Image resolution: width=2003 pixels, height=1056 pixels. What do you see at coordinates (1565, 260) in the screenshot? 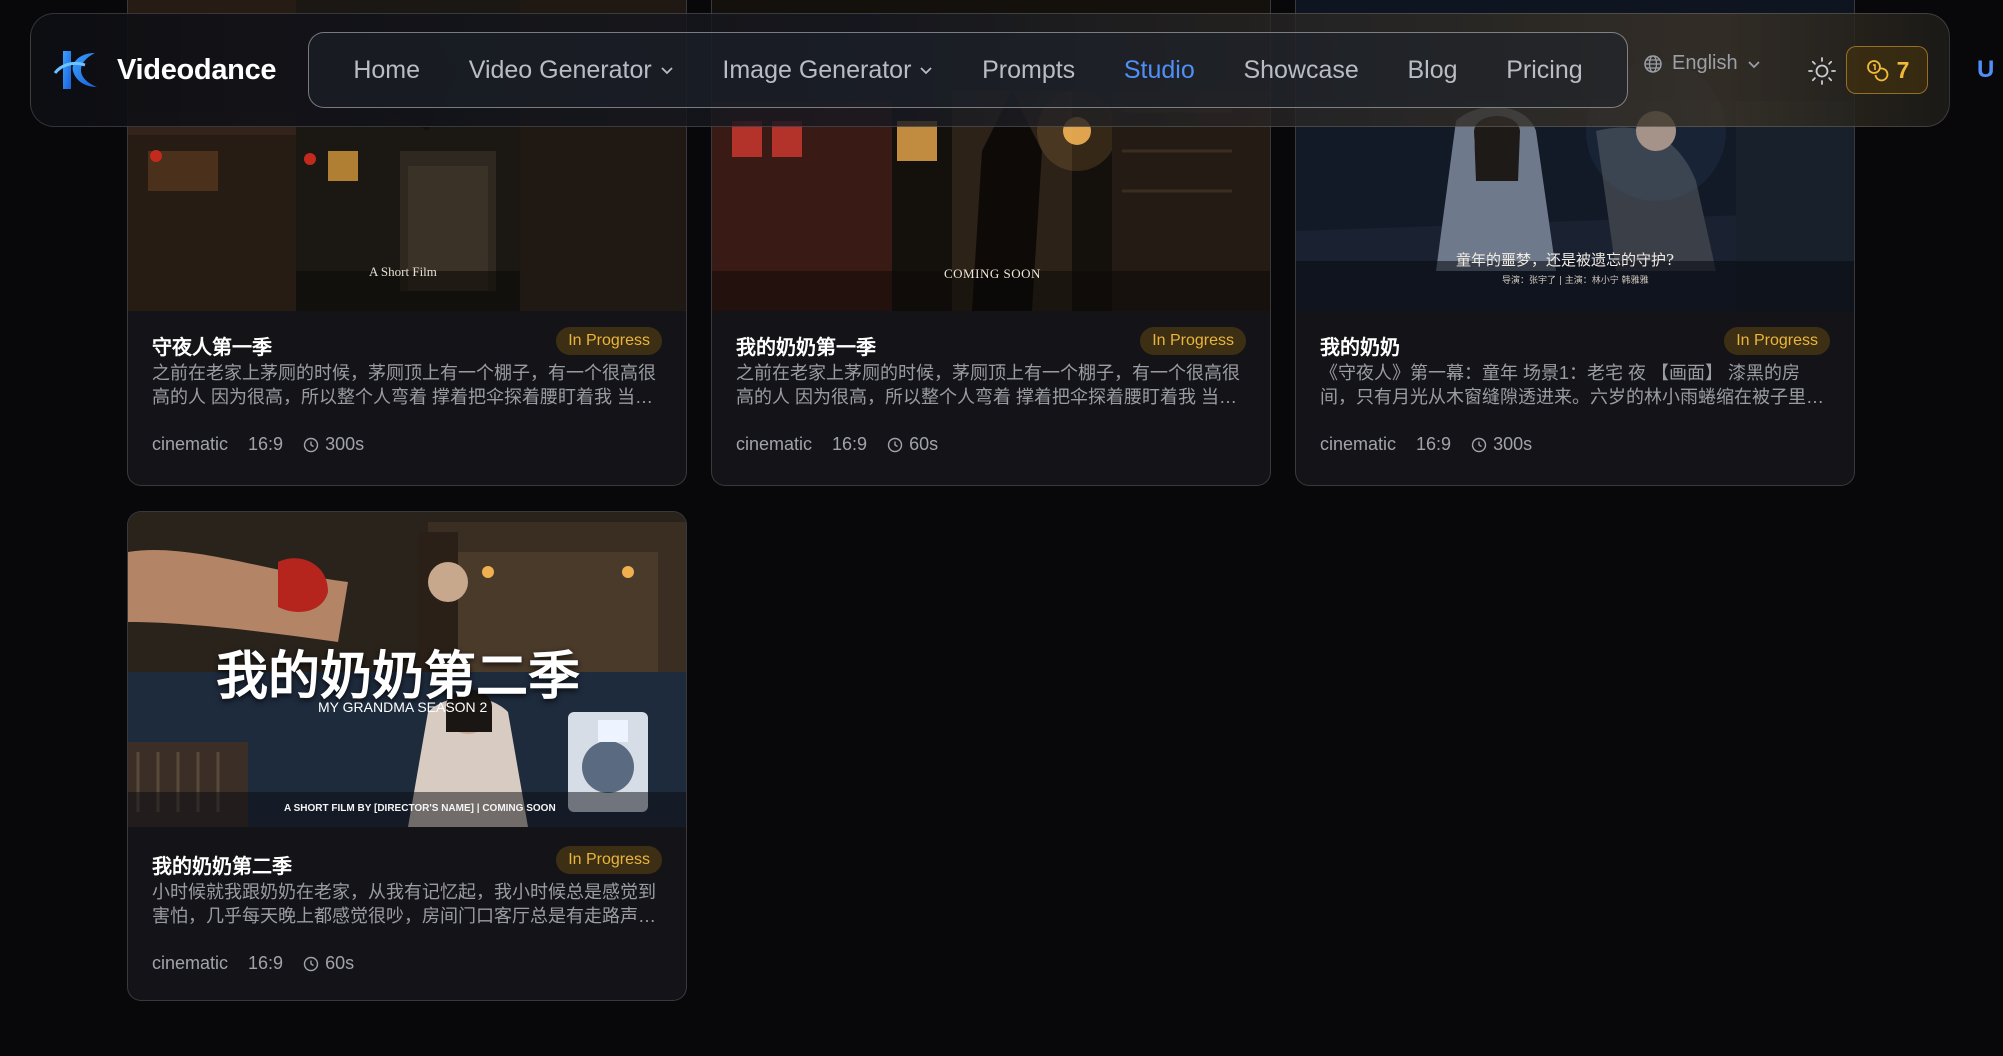
I see `thumbnail-caption: 童年的噩梦，还是被遗忘的守护?` at bounding box center [1565, 260].